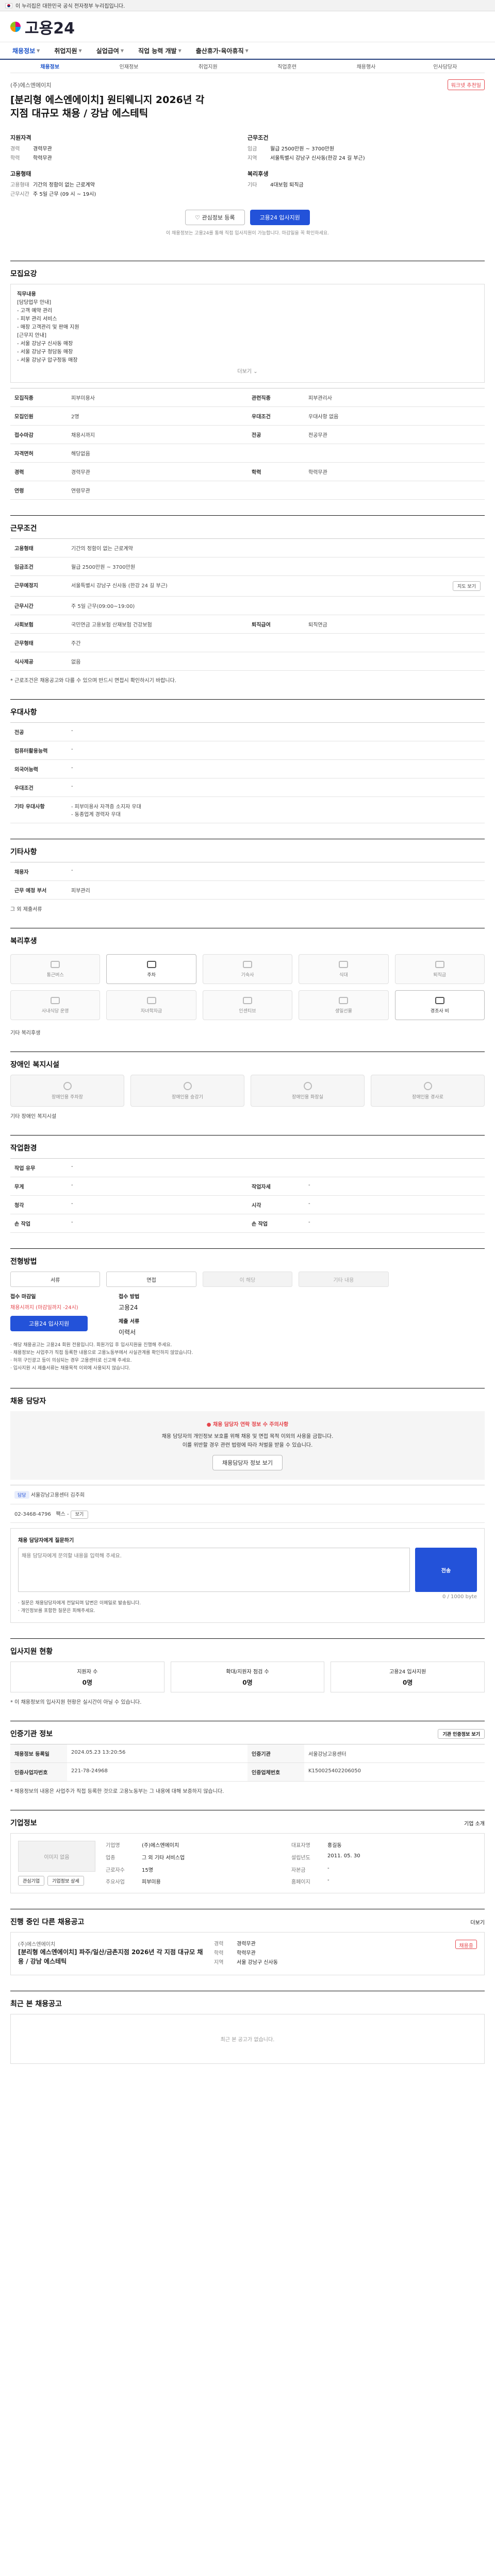  Describe the element at coordinates (31, 85) in the screenshot. I see `company-name: (주)에스엔에이치` at that location.